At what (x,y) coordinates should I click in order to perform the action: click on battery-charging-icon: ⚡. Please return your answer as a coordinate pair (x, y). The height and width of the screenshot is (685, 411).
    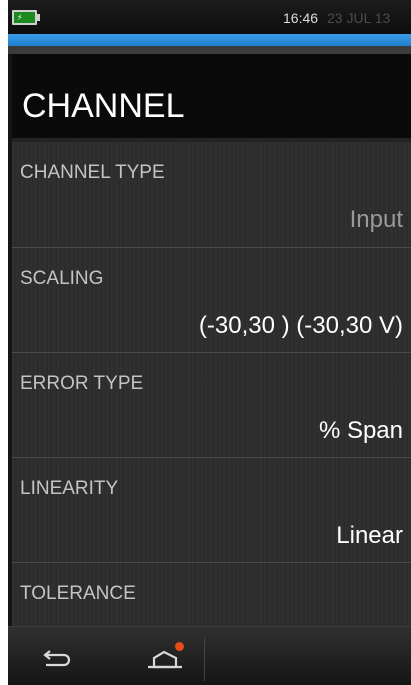
    Looking at the image, I should click on (26, 17).